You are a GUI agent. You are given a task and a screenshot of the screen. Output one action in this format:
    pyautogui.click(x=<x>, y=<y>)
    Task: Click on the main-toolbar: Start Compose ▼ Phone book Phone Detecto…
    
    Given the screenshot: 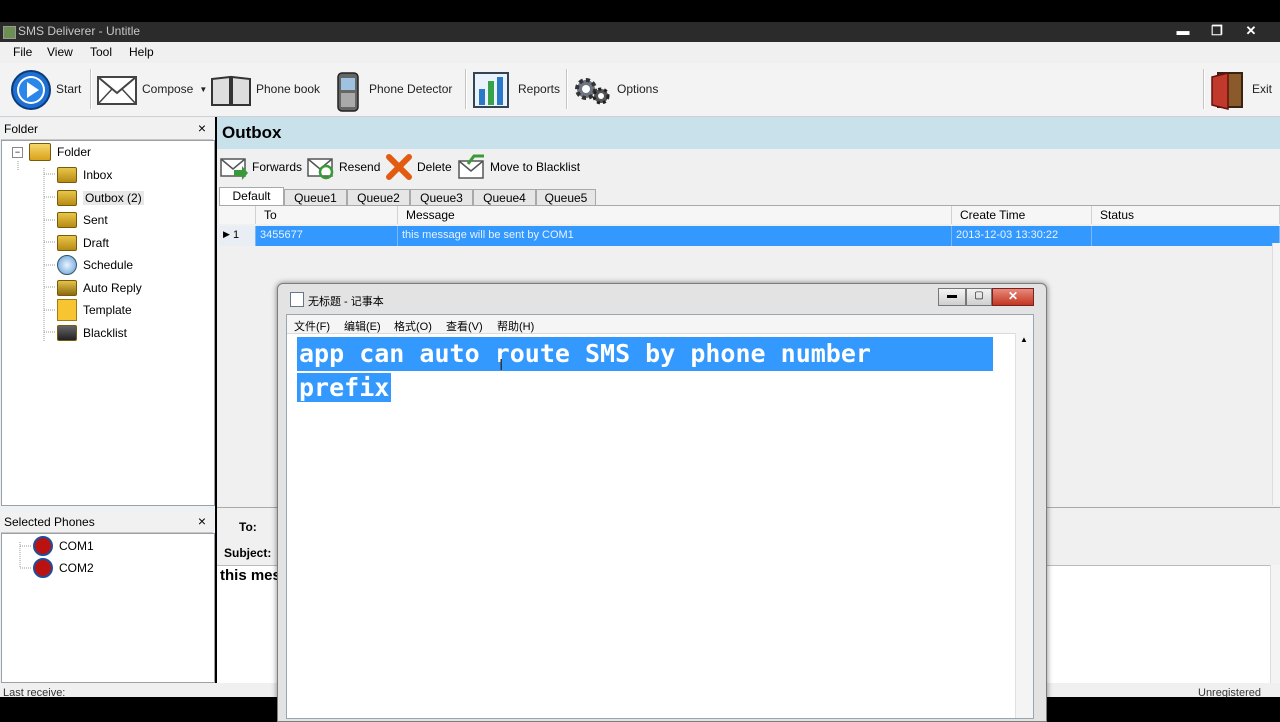 What is the action you would take?
    pyautogui.click(x=640, y=90)
    